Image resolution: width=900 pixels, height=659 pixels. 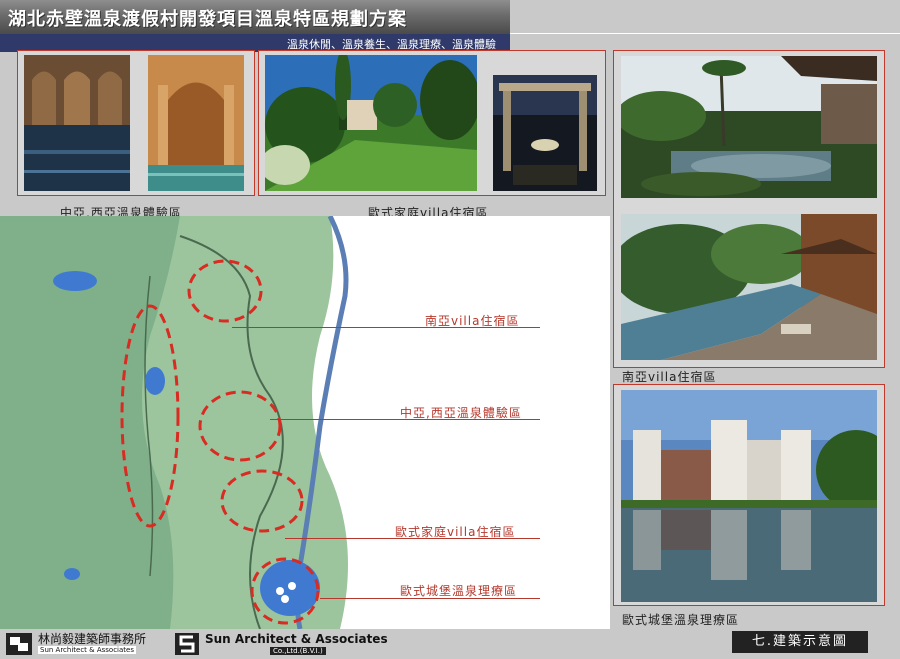 I want to click on photo-pergola, so click(x=545, y=133).